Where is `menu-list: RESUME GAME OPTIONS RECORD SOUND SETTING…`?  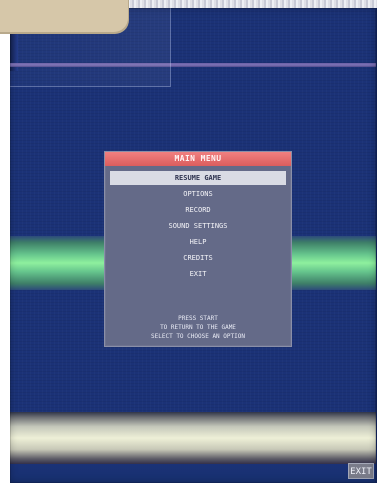 menu-list: RESUME GAME OPTIONS RECORD SOUND SETTING… is located at coordinates (198, 223).